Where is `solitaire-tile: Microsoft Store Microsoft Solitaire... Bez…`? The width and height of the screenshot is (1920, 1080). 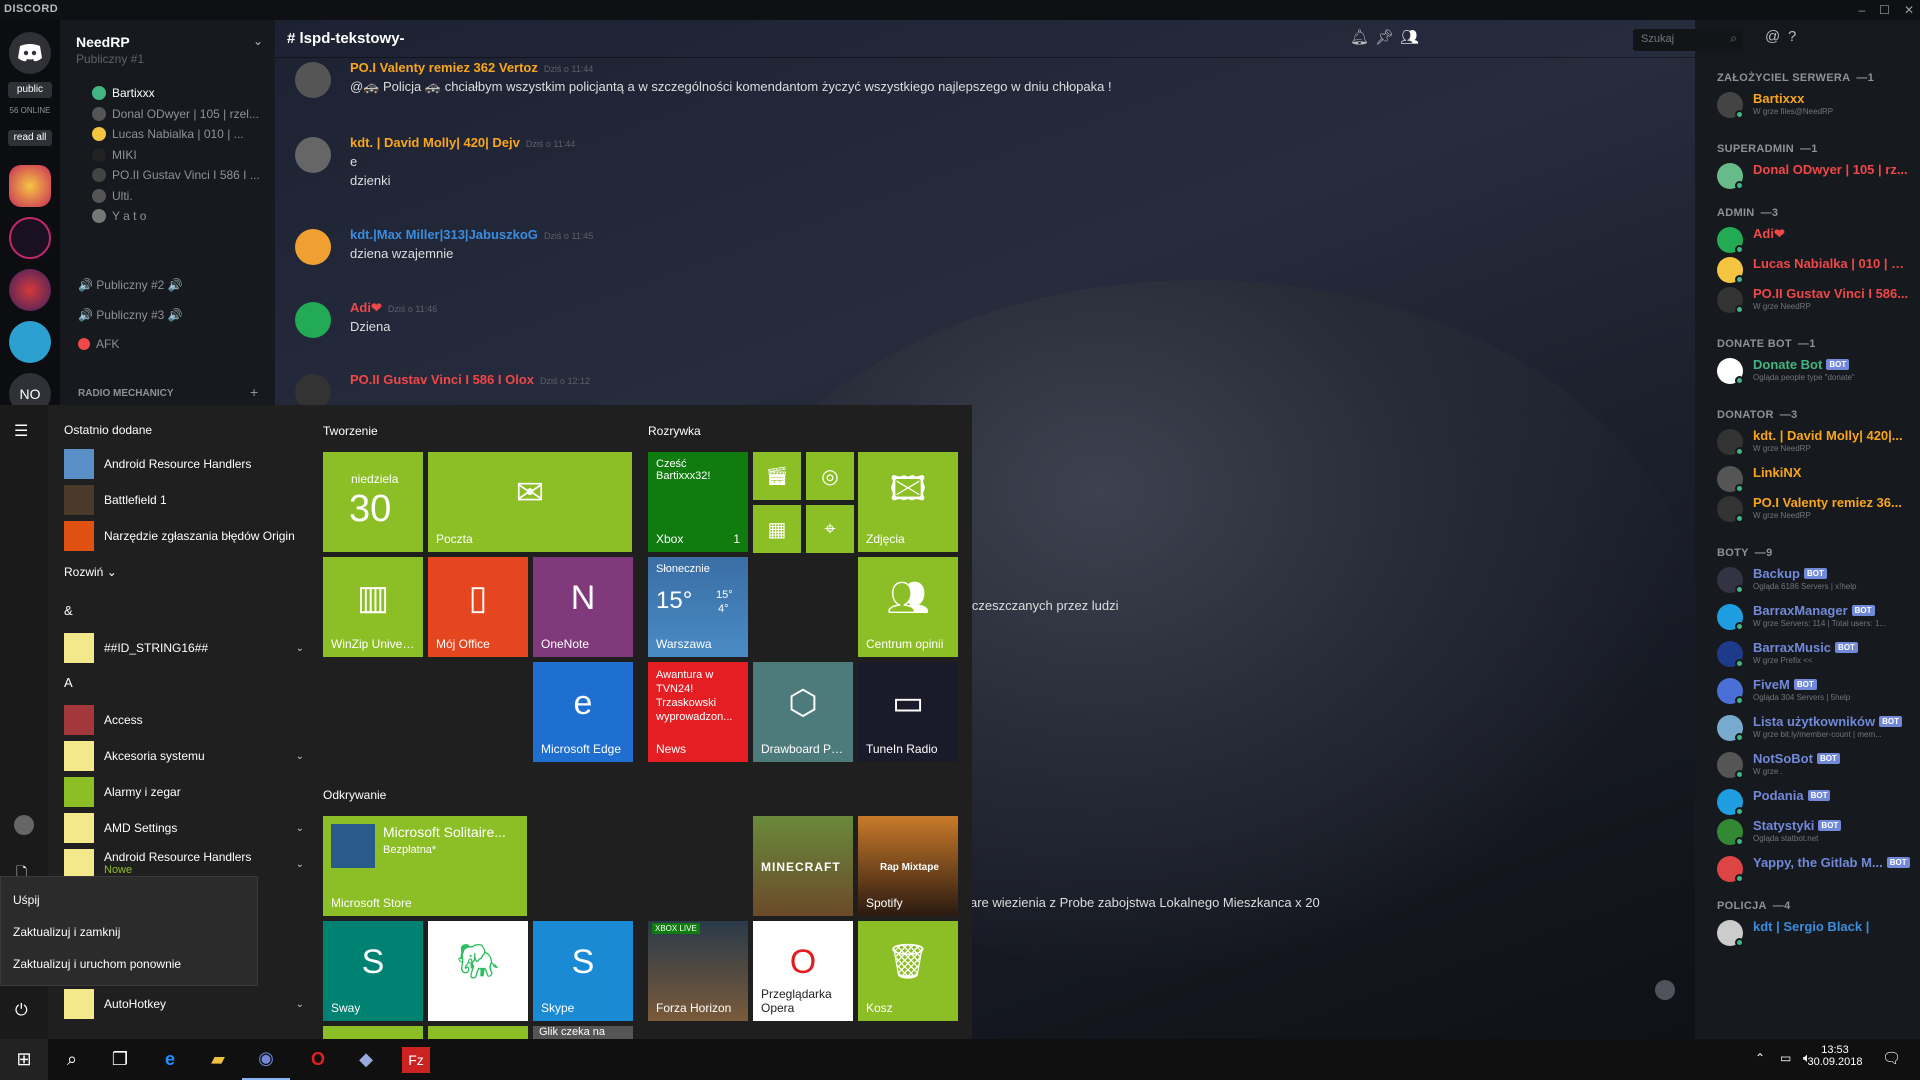 solitaire-tile: Microsoft Store Microsoft Solitaire... Bez… is located at coordinates (425, 866).